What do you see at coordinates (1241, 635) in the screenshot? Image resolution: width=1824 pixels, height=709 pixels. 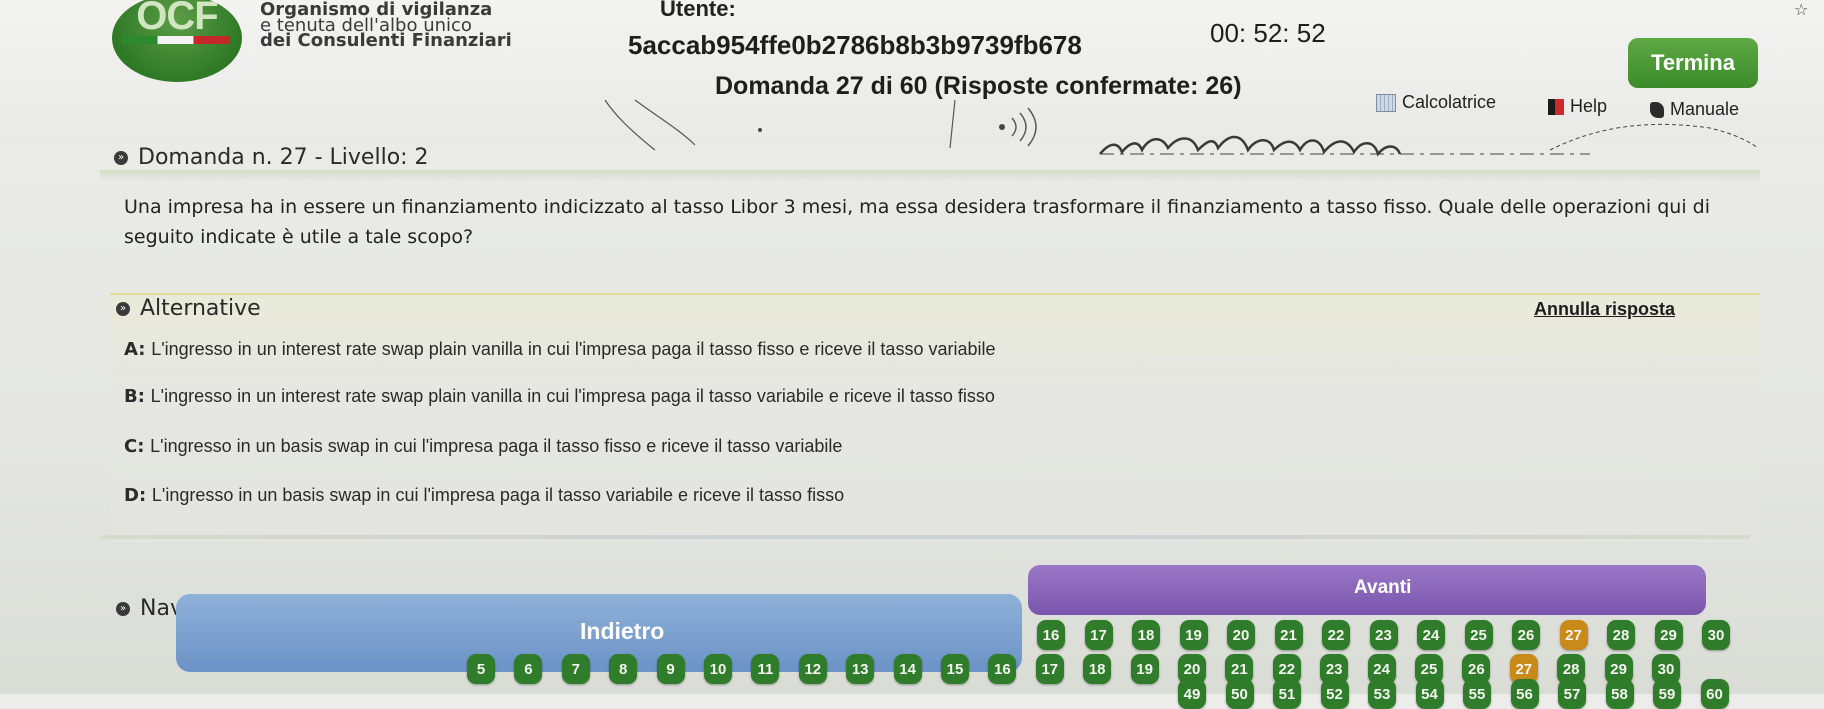 I see `question-number-button: 20` at bounding box center [1241, 635].